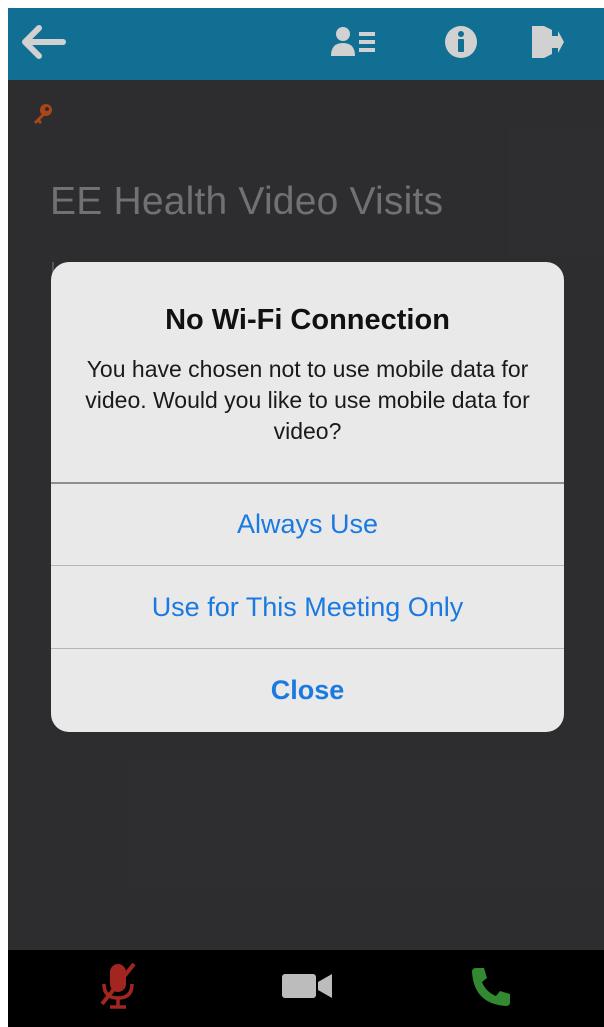 The image size is (604, 1027). I want to click on close-button: Close, so click(307, 689).